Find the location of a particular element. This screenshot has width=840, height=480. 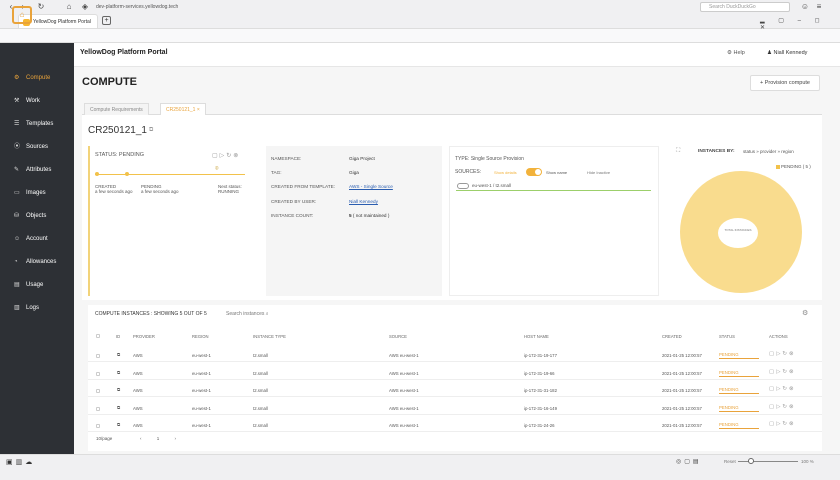

col-region: REGION is located at coordinates (200, 336).